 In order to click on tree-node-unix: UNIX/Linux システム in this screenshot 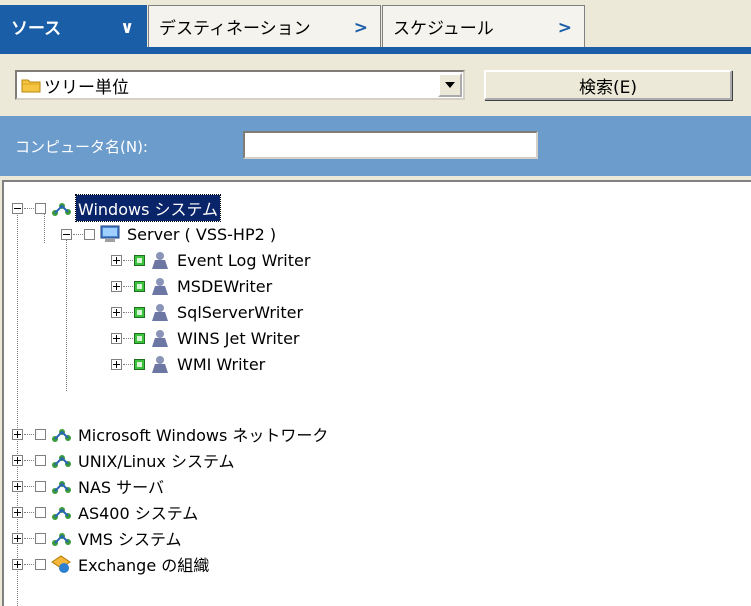, I will do `click(124, 460)`.